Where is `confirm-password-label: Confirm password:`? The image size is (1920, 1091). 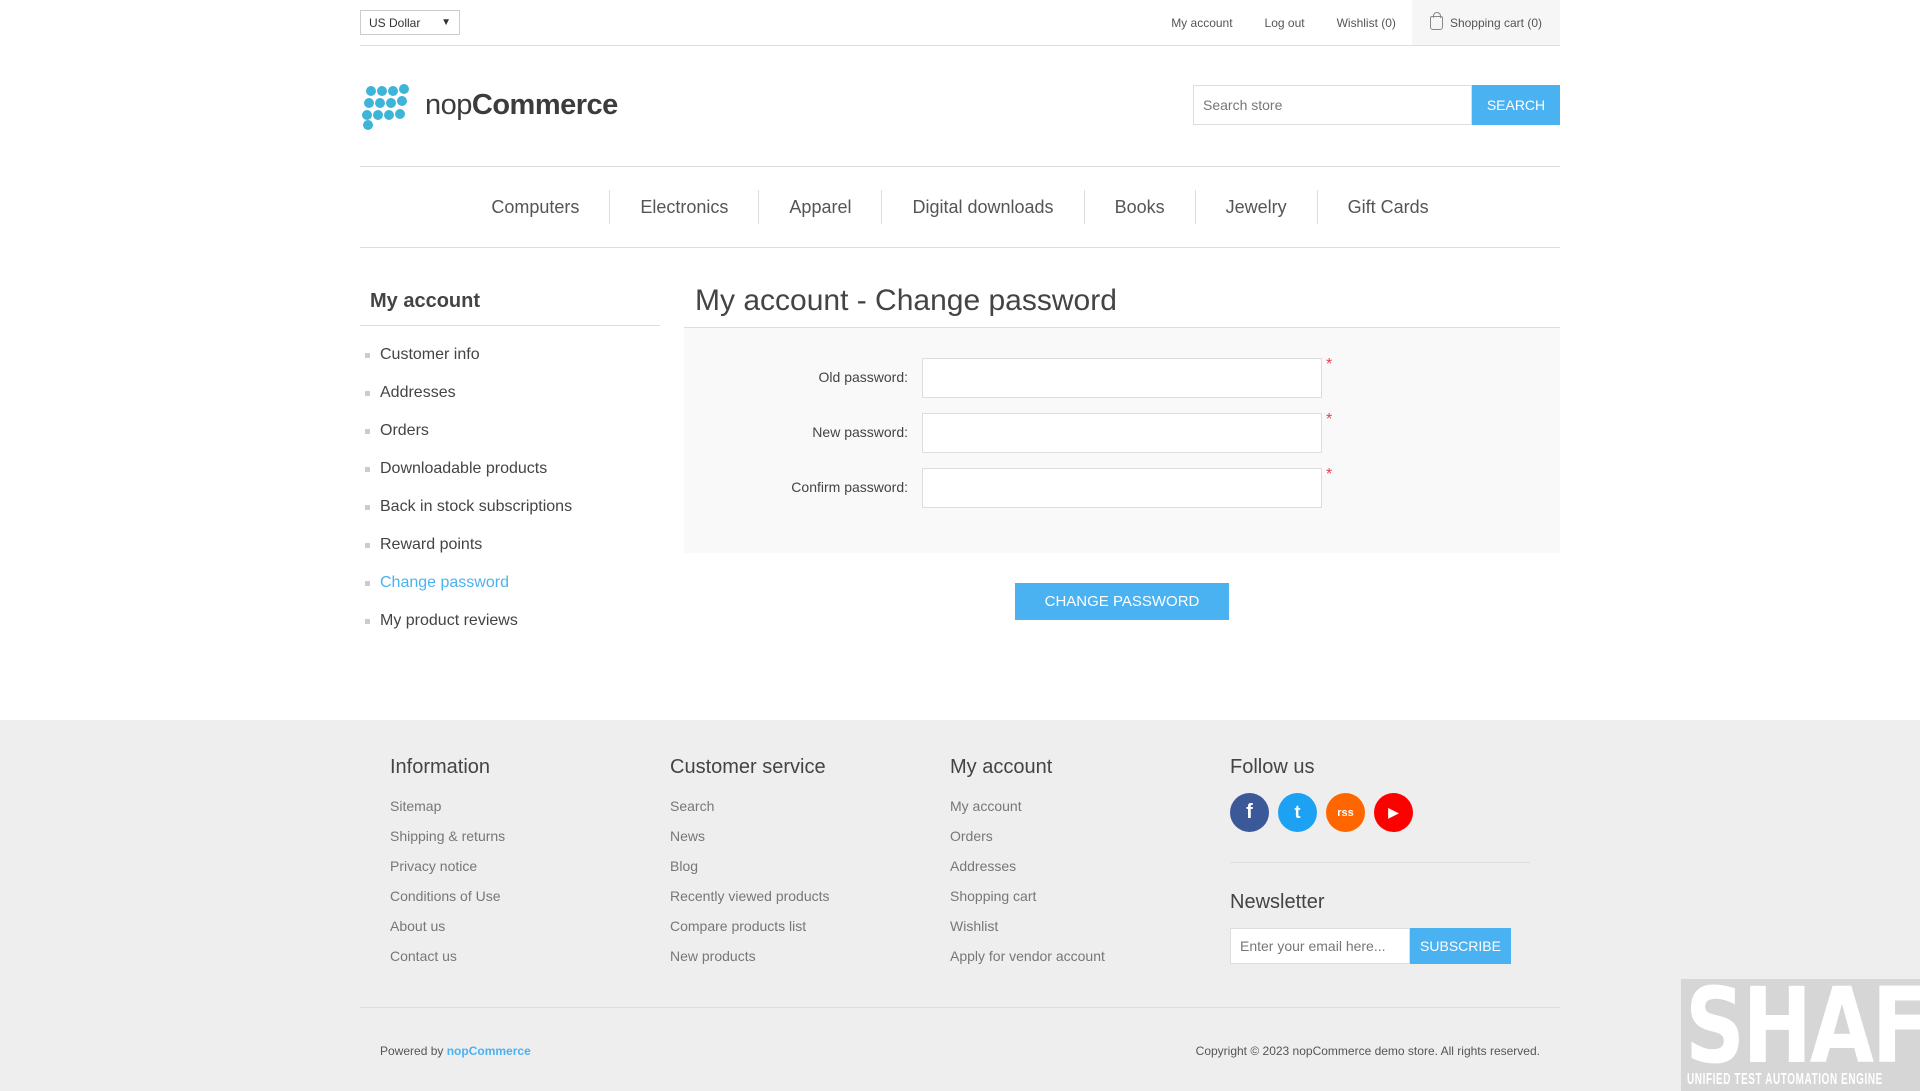 confirm-password-label: Confirm password: is located at coordinates (849, 487).